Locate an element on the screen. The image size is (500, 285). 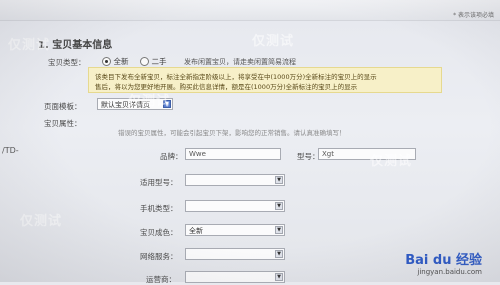
radio-used-indicator is located at coordinates (144, 61).